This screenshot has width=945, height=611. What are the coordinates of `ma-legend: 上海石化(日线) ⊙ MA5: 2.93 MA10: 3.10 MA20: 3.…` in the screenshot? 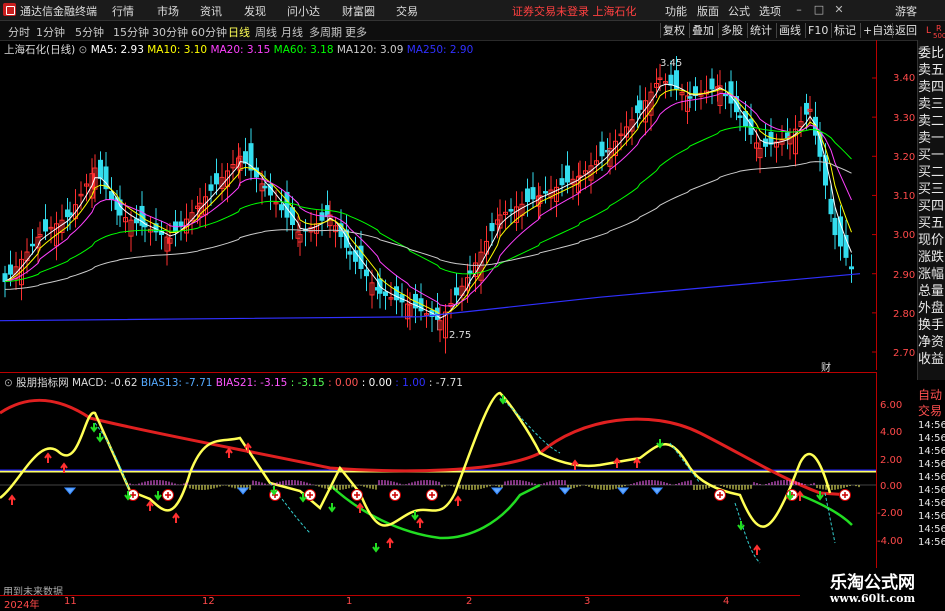 It's located at (238, 49).